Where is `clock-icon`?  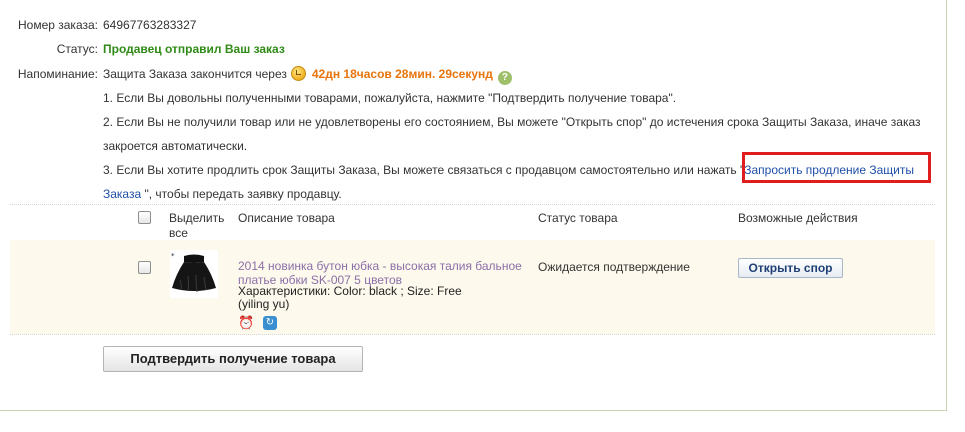
clock-icon is located at coordinates (298, 73).